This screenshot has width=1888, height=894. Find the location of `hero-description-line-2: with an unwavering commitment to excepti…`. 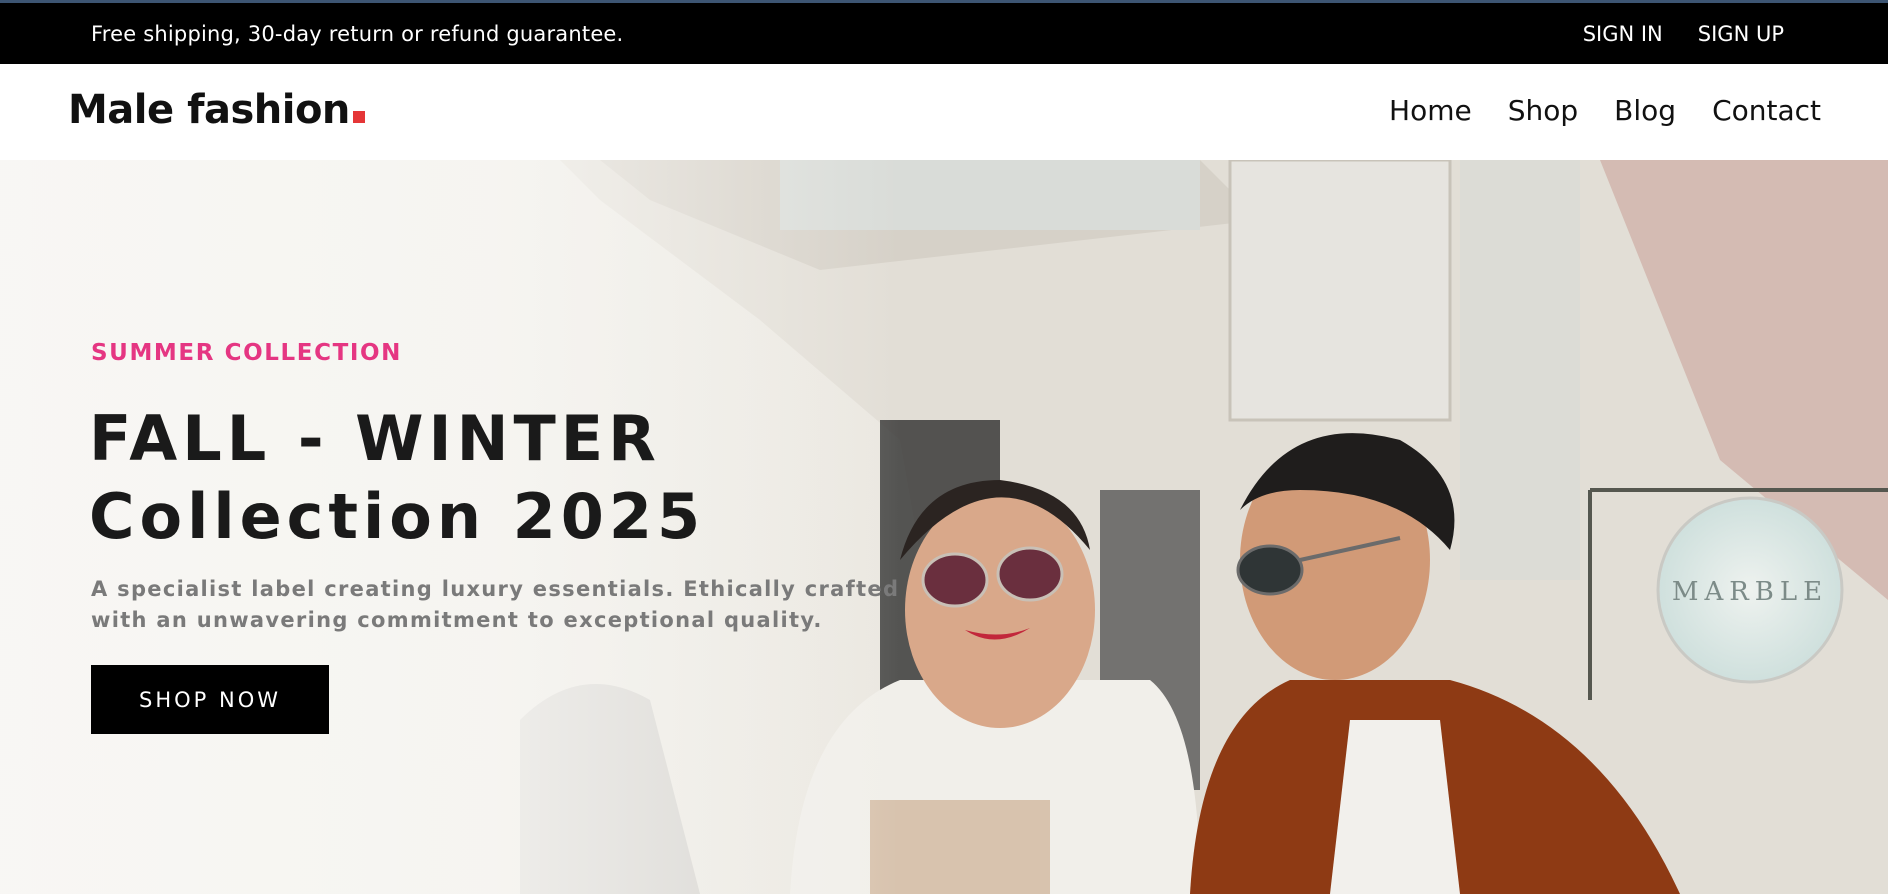

hero-description-line-2: with an unwavering commitment to excepti… is located at coordinates (457, 620).